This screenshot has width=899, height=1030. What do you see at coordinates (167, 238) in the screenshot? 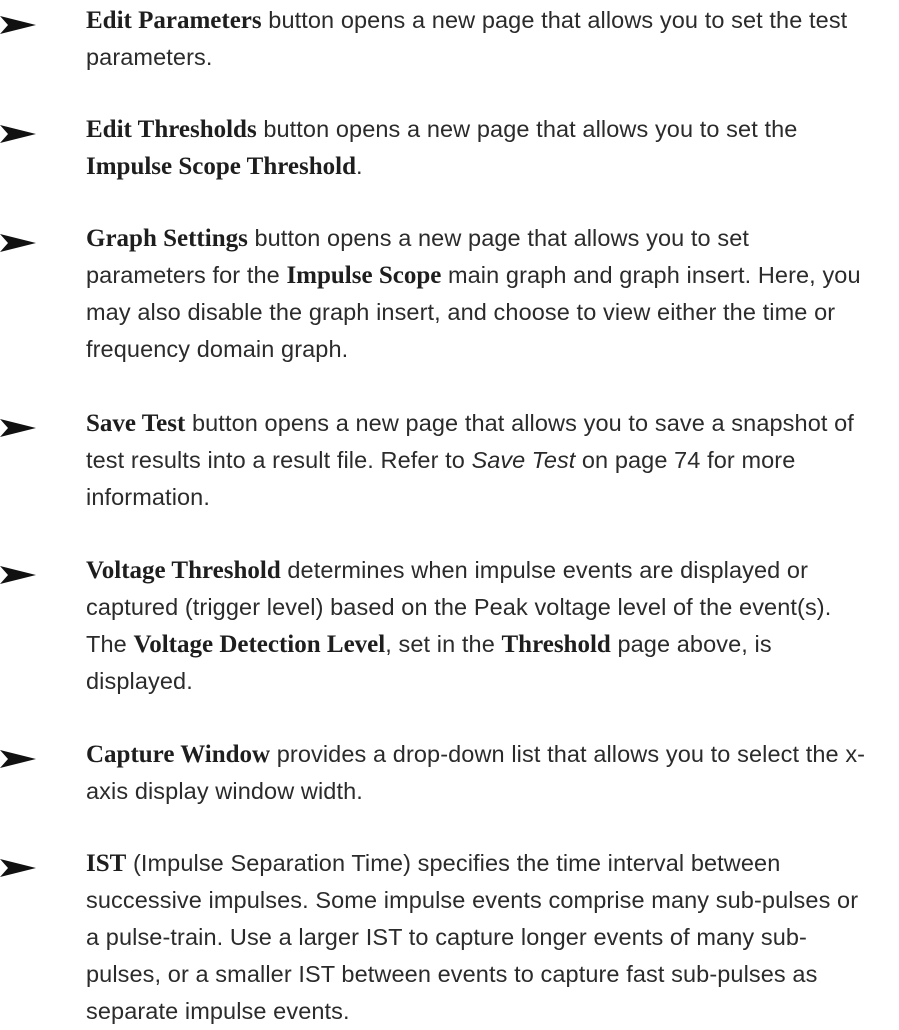
I see `term: Graph Settings` at bounding box center [167, 238].